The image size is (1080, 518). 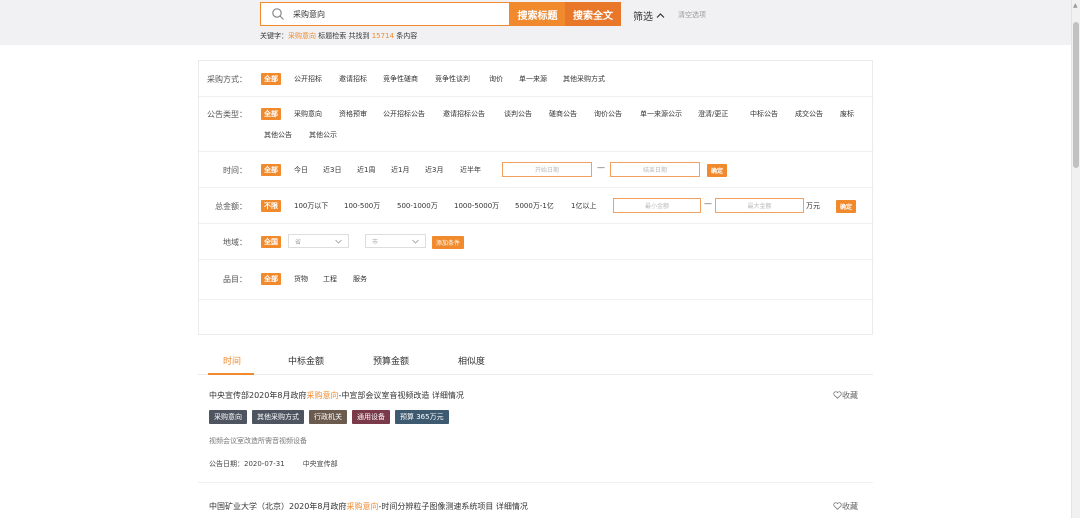 What do you see at coordinates (518, 114) in the screenshot?
I see `notice-option: 谈判公告` at bounding box center [518, 114].